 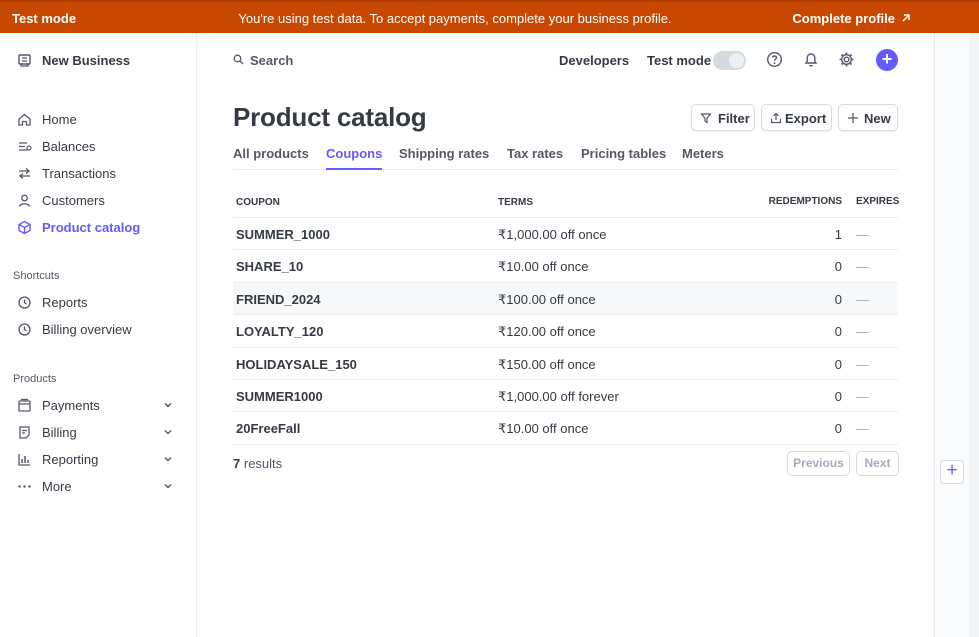 What do you see at coordinates (774, 59) in the screenshot?
I see `help-icon` at bounding box center [774, 59].